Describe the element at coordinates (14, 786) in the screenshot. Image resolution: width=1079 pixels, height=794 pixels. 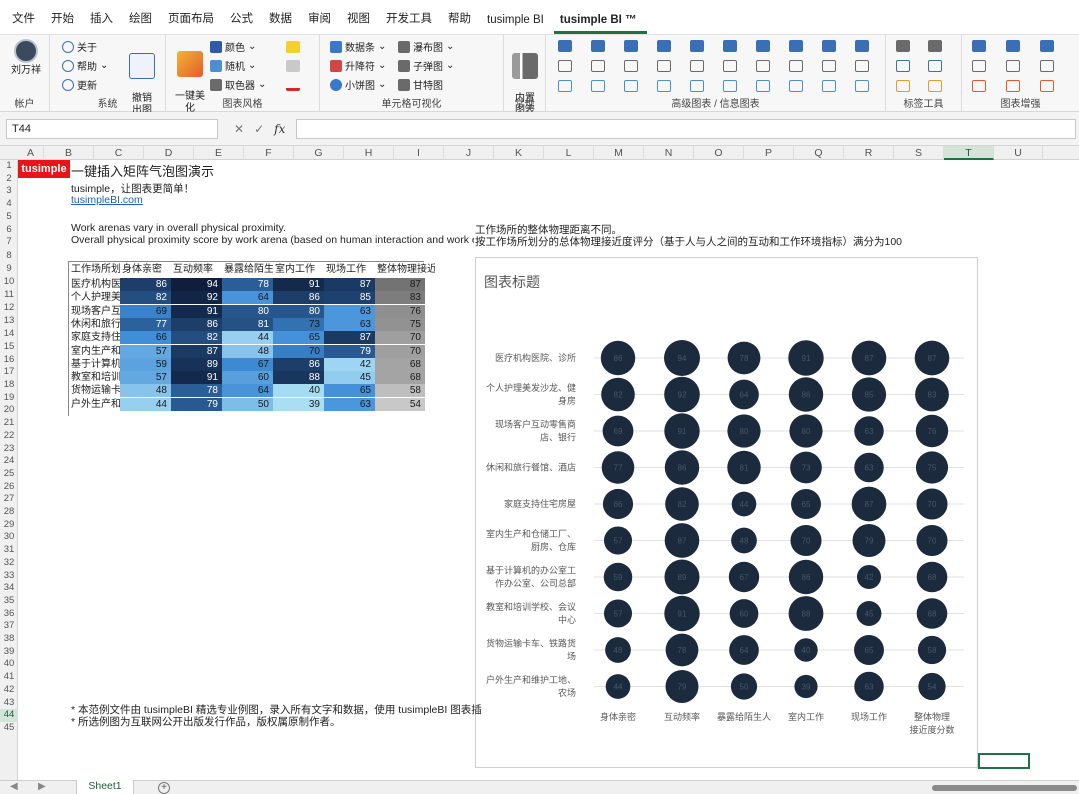
I see `prev-sheet-icon: ◀` at that location.